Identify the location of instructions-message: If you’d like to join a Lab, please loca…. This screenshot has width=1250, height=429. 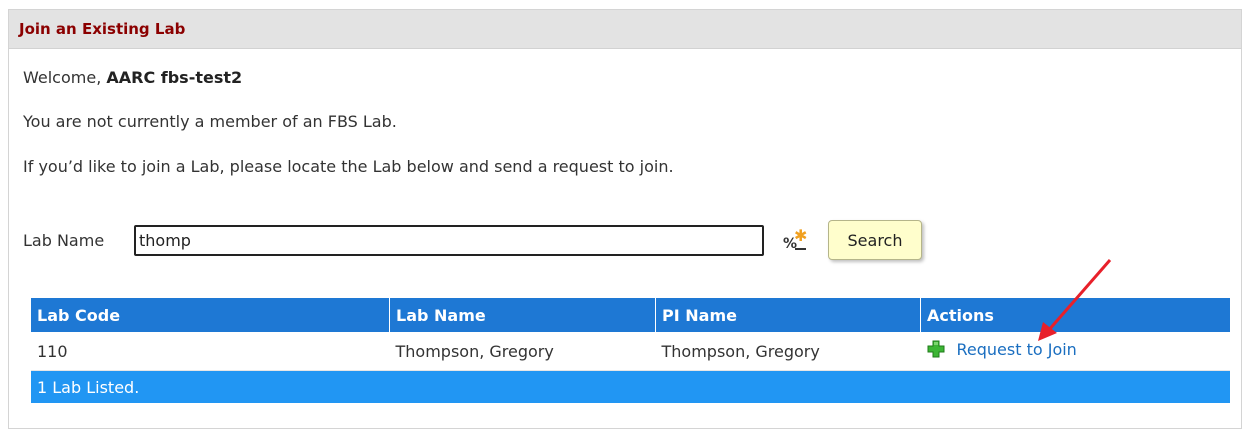
(348, 166).